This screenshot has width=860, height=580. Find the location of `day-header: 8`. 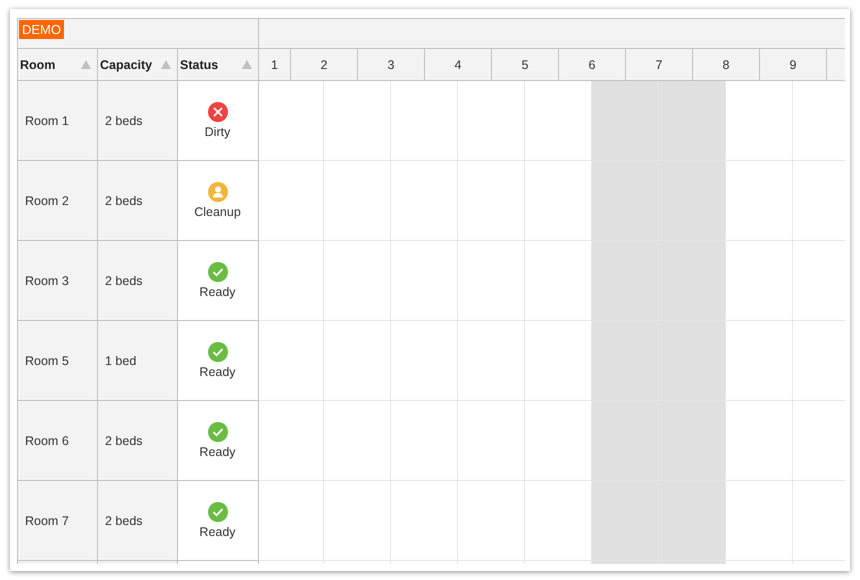

day-header: 8 is located at coordinates (726, 64).